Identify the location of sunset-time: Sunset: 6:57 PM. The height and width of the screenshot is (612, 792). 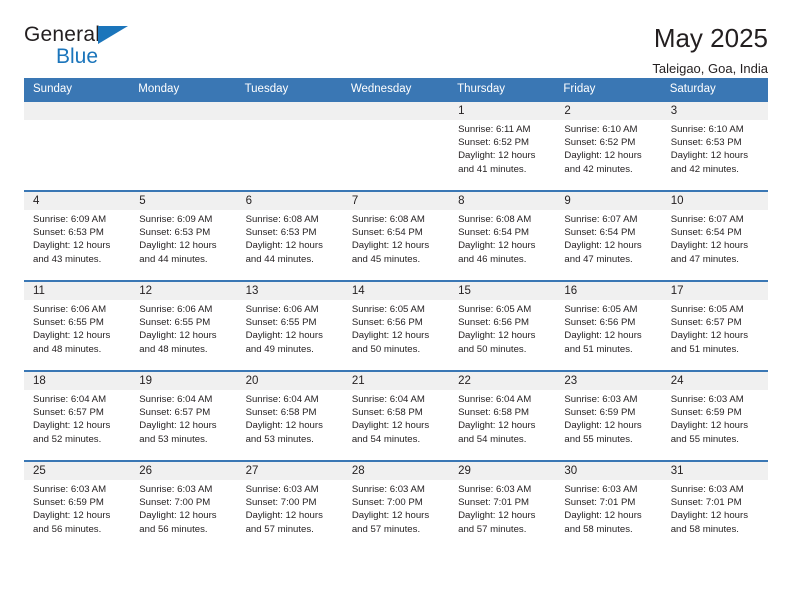
(706, 323).